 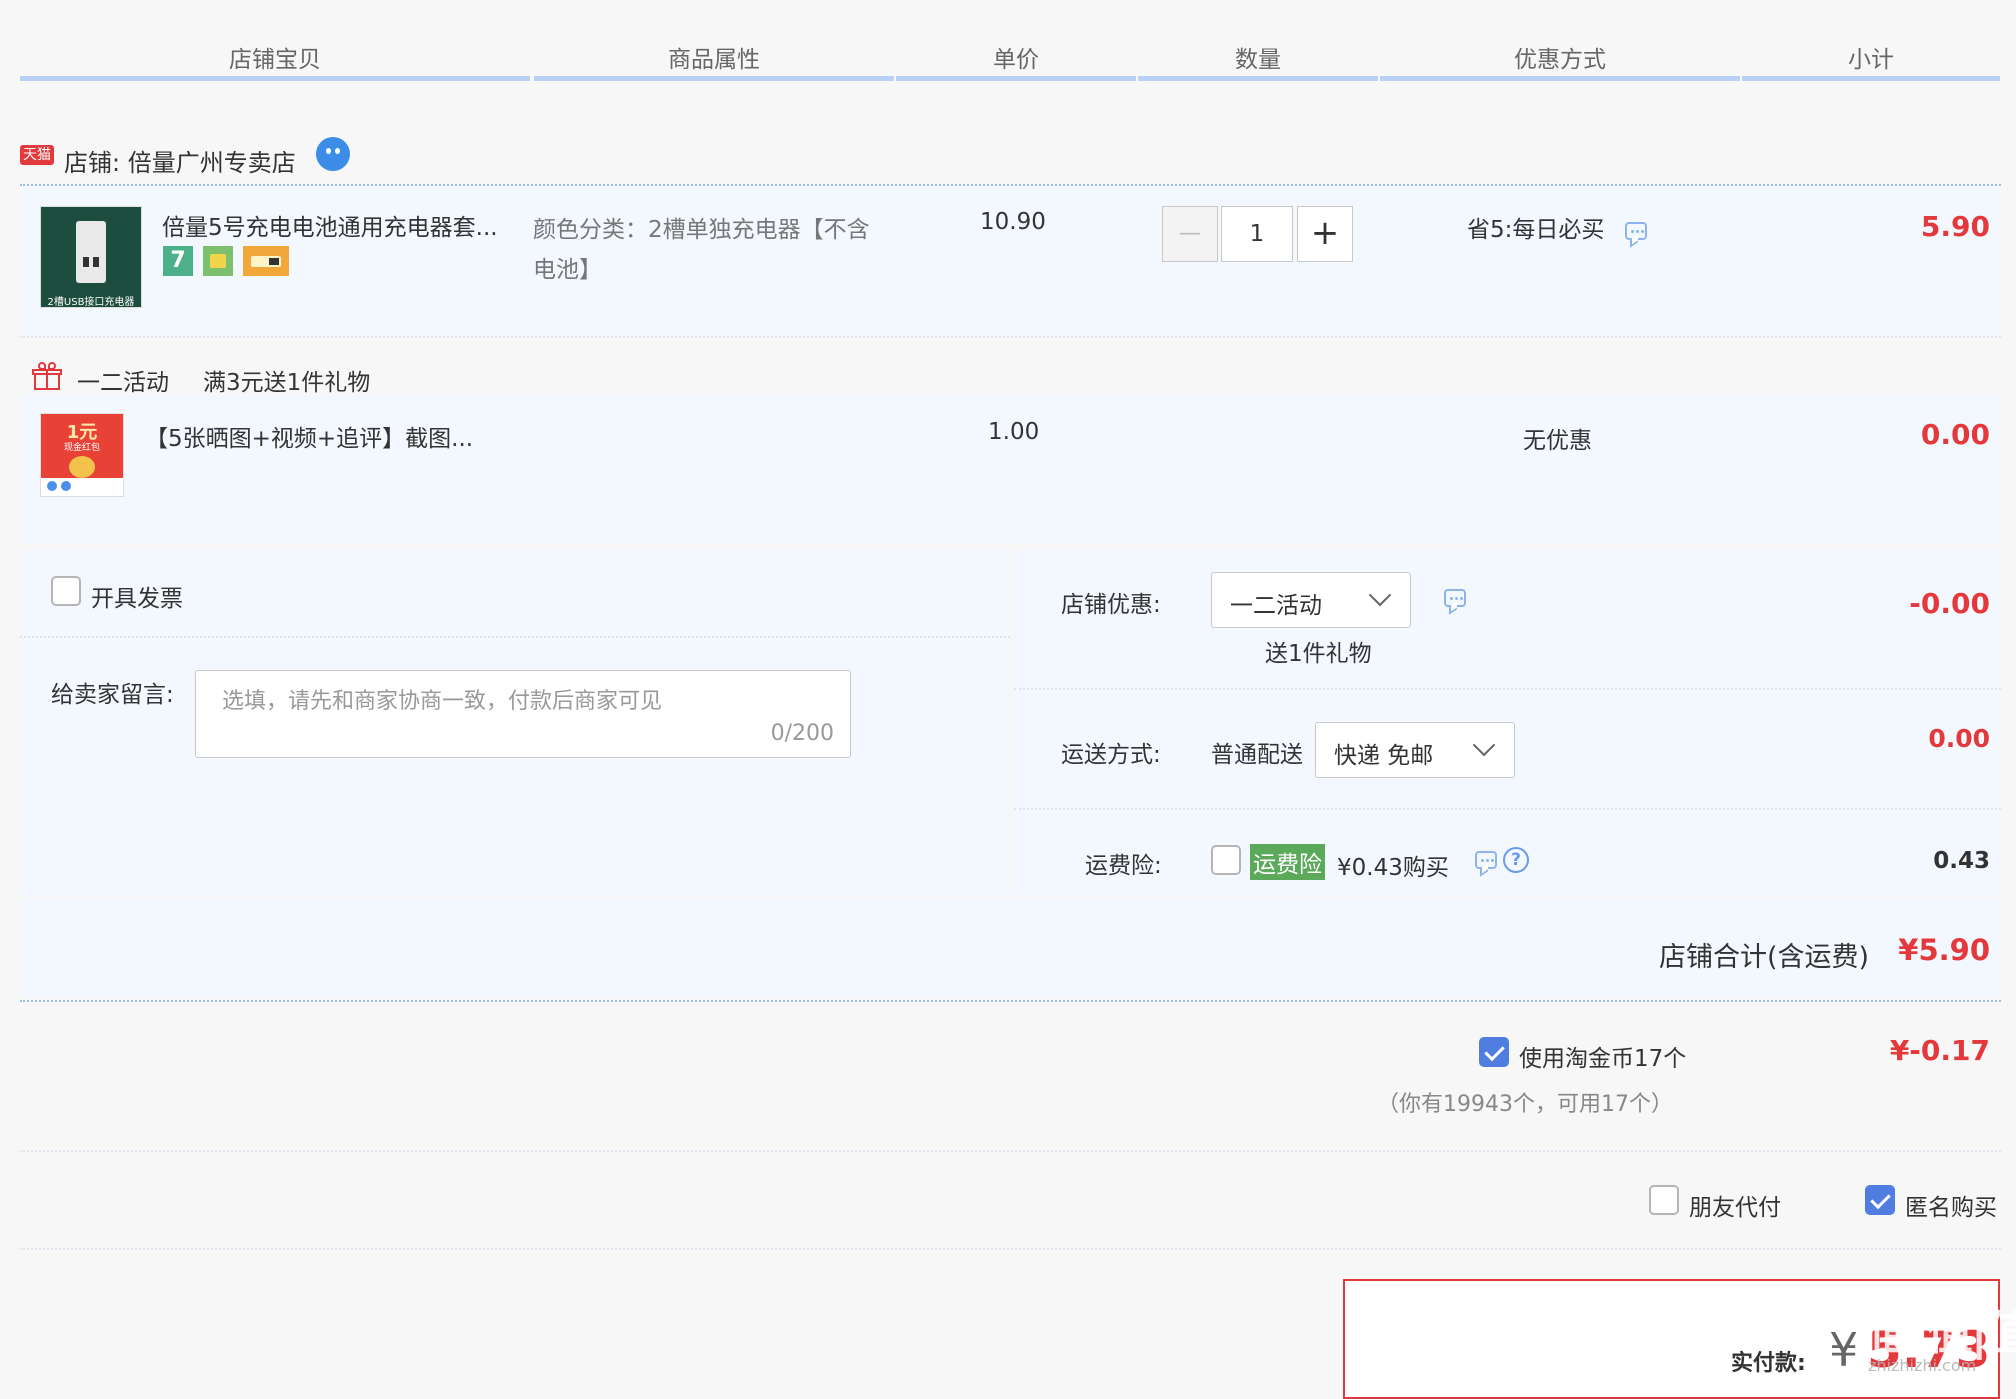 What do you see at coordinates (1393, 868) in the screenshot?
I see `insurance-price: ¥0.43购买` at bounding box center [1393, 868].